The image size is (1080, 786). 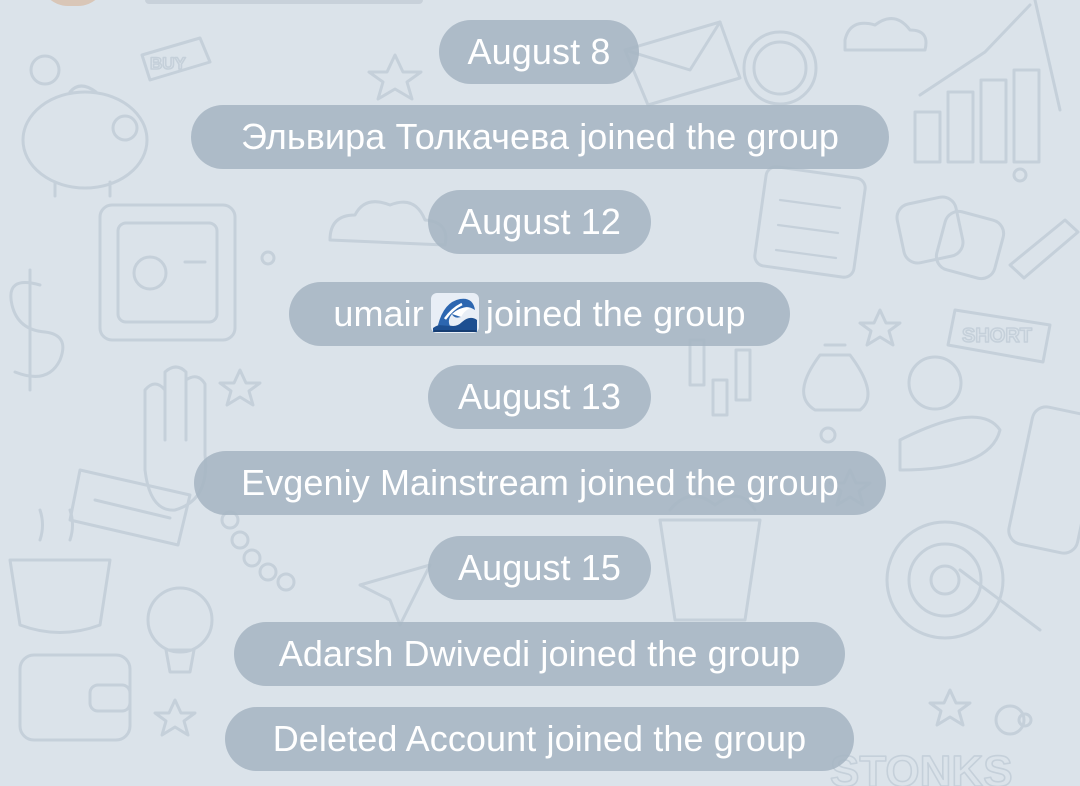 I want to click on date-separator: August 8, so click(x=539, y=52).